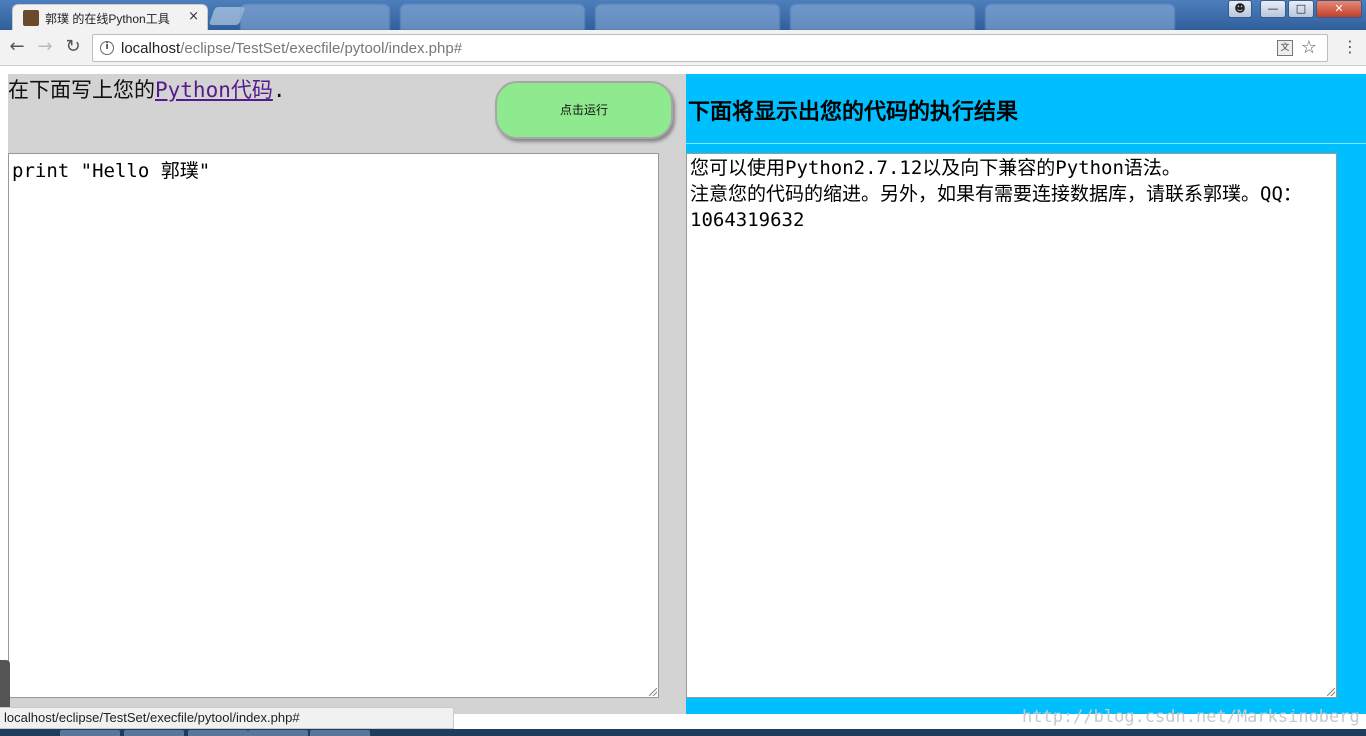 The width and height of the screenshot is (1366, 736). What do you see at coordinates (107, 48) in the screenshot?
I see `info-icon: i` at bounding box center [107, 48].